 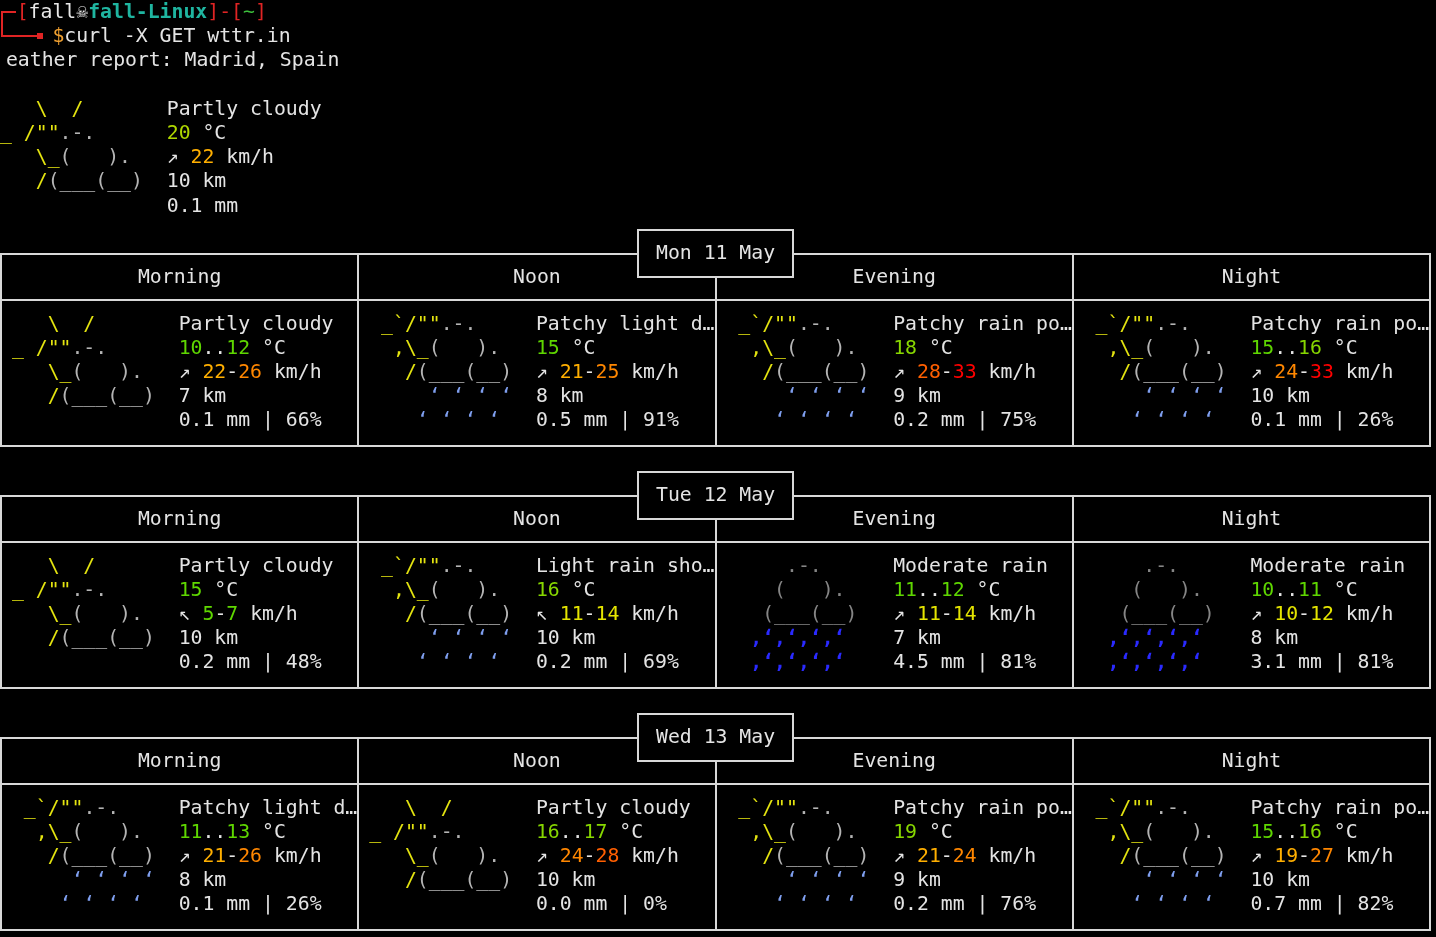 I want to click on temperature-text: 20 °C, so click(x=196, y=132).